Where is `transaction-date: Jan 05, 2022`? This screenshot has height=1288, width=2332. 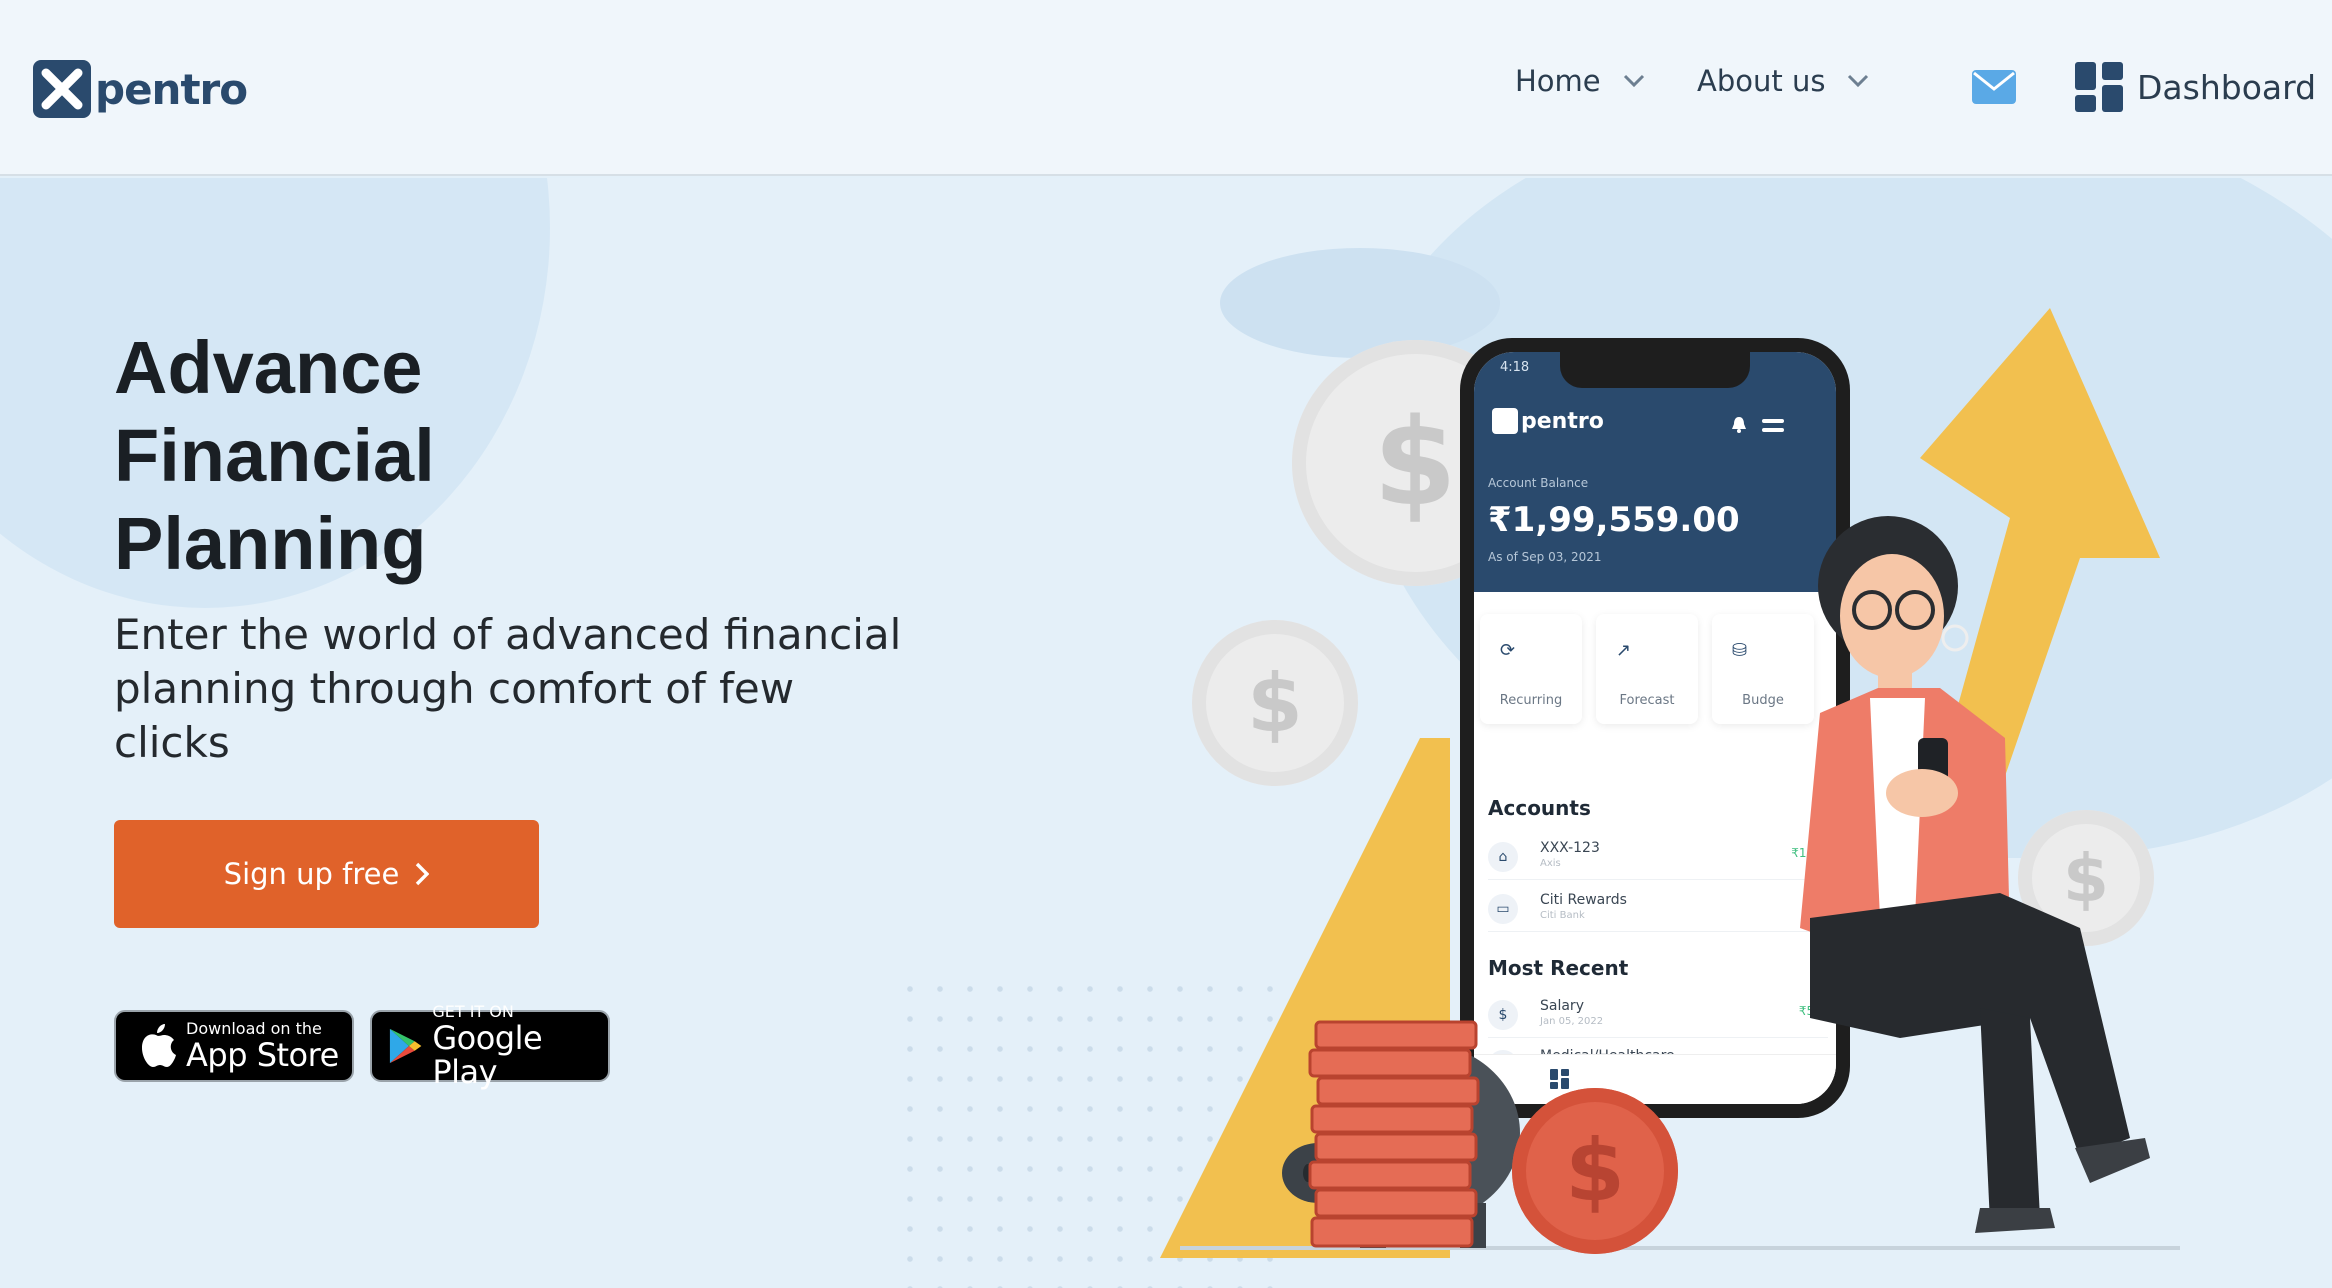
transaction-date: Jan 05, 2022 is located at coordinates (1572, 1021).